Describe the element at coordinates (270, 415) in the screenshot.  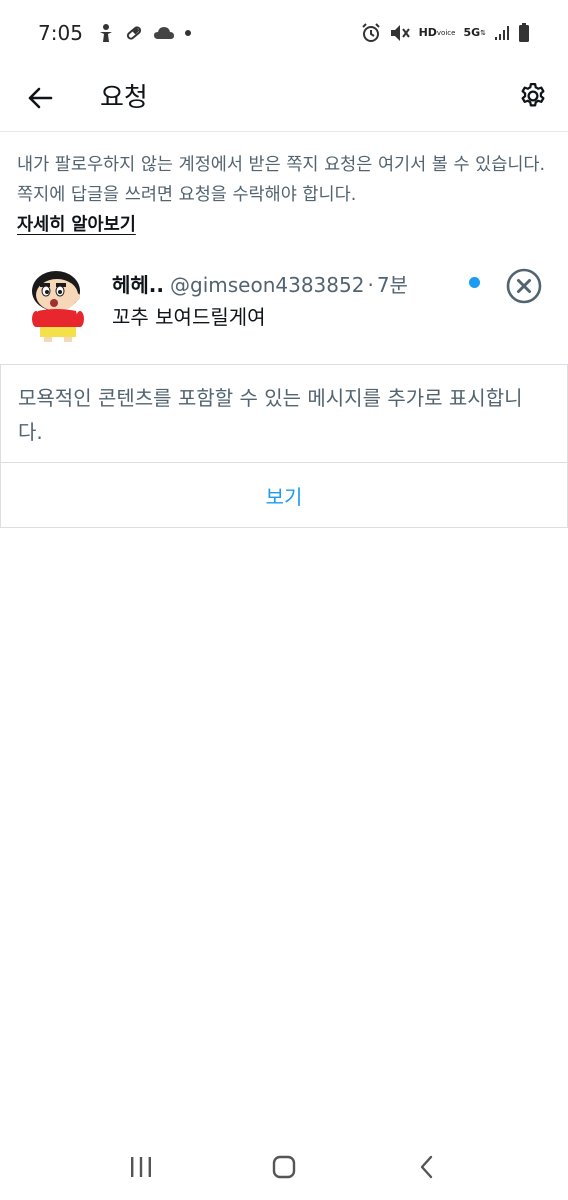
I see `filtered-messages-text: 모욕적인 콘텐츠를 포함할 수 있는 메시지를 추가로 표시합니다.` at that location.